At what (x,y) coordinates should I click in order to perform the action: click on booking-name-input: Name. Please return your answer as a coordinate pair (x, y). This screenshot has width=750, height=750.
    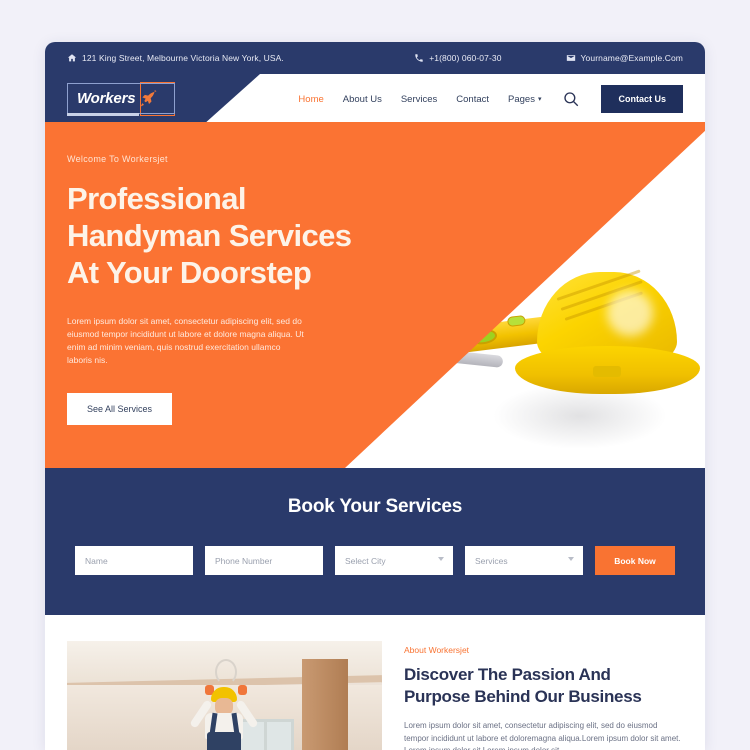
    Looking at the image, I should click on (134, 560).